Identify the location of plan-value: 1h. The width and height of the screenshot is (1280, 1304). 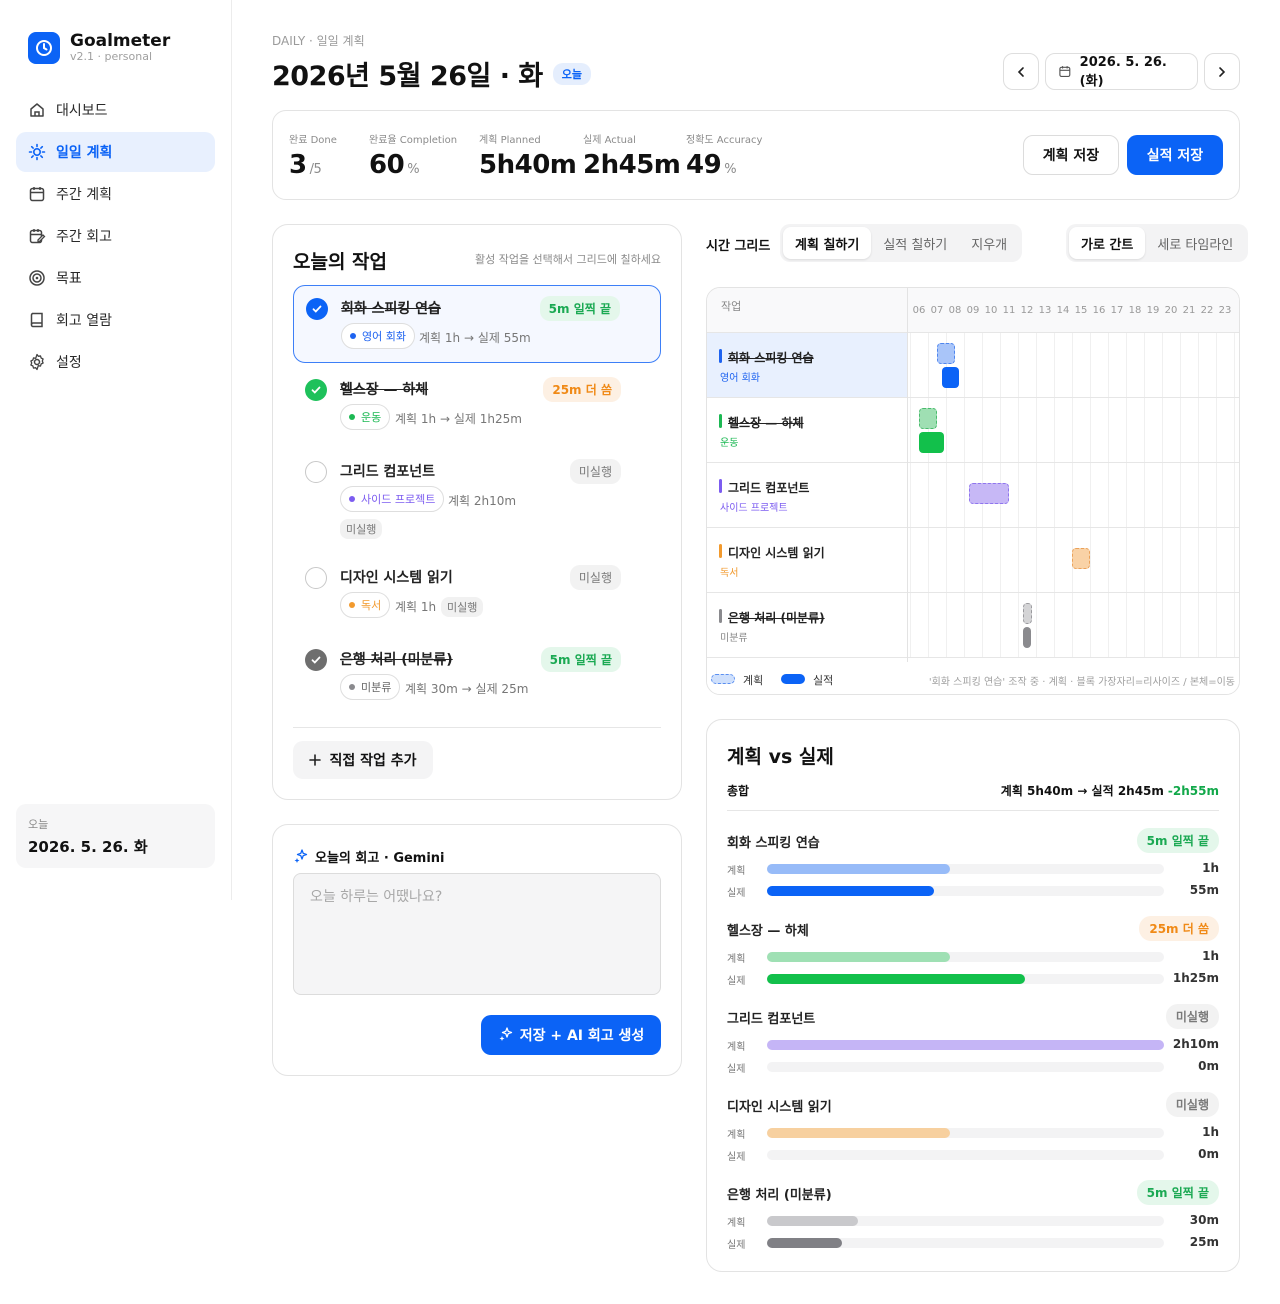
(1210, 1132).